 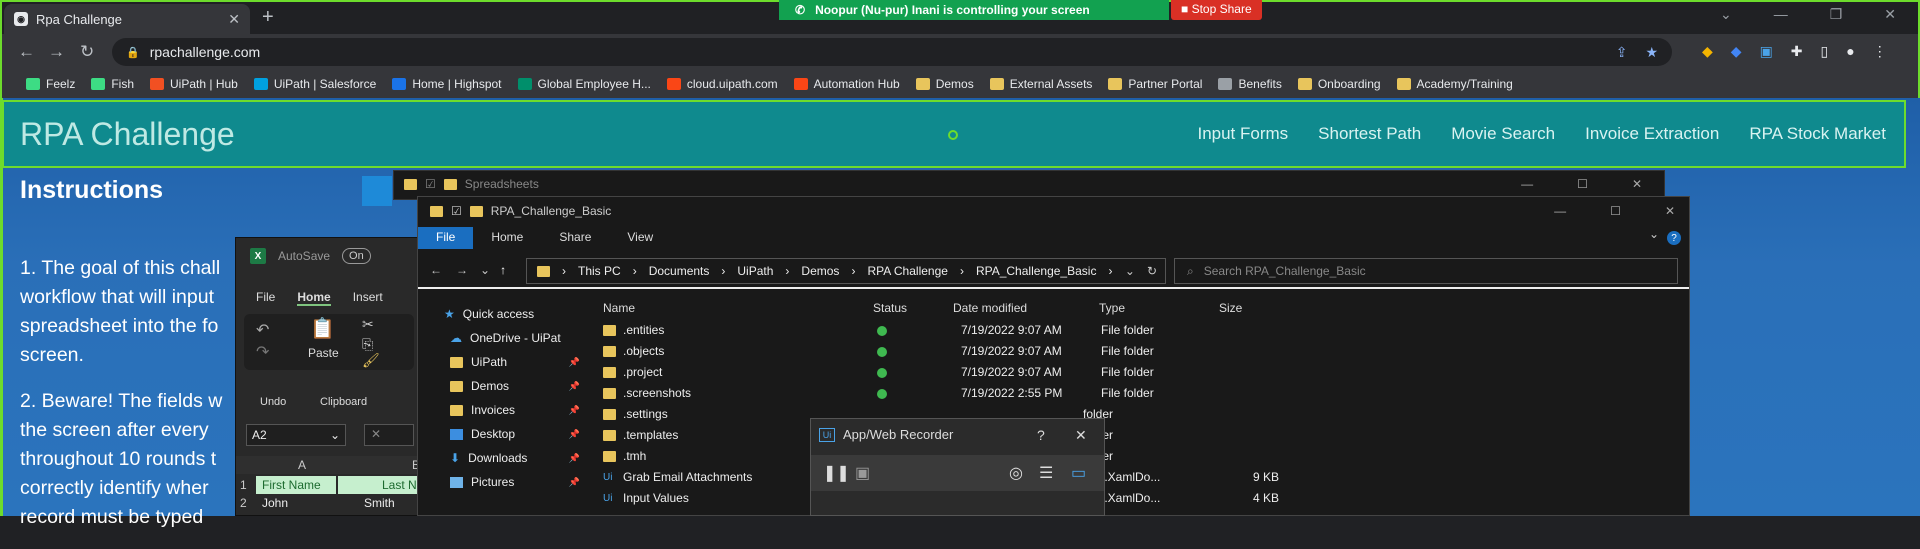 I want to click on ribbon-view: View, so click(x=640, y=238).